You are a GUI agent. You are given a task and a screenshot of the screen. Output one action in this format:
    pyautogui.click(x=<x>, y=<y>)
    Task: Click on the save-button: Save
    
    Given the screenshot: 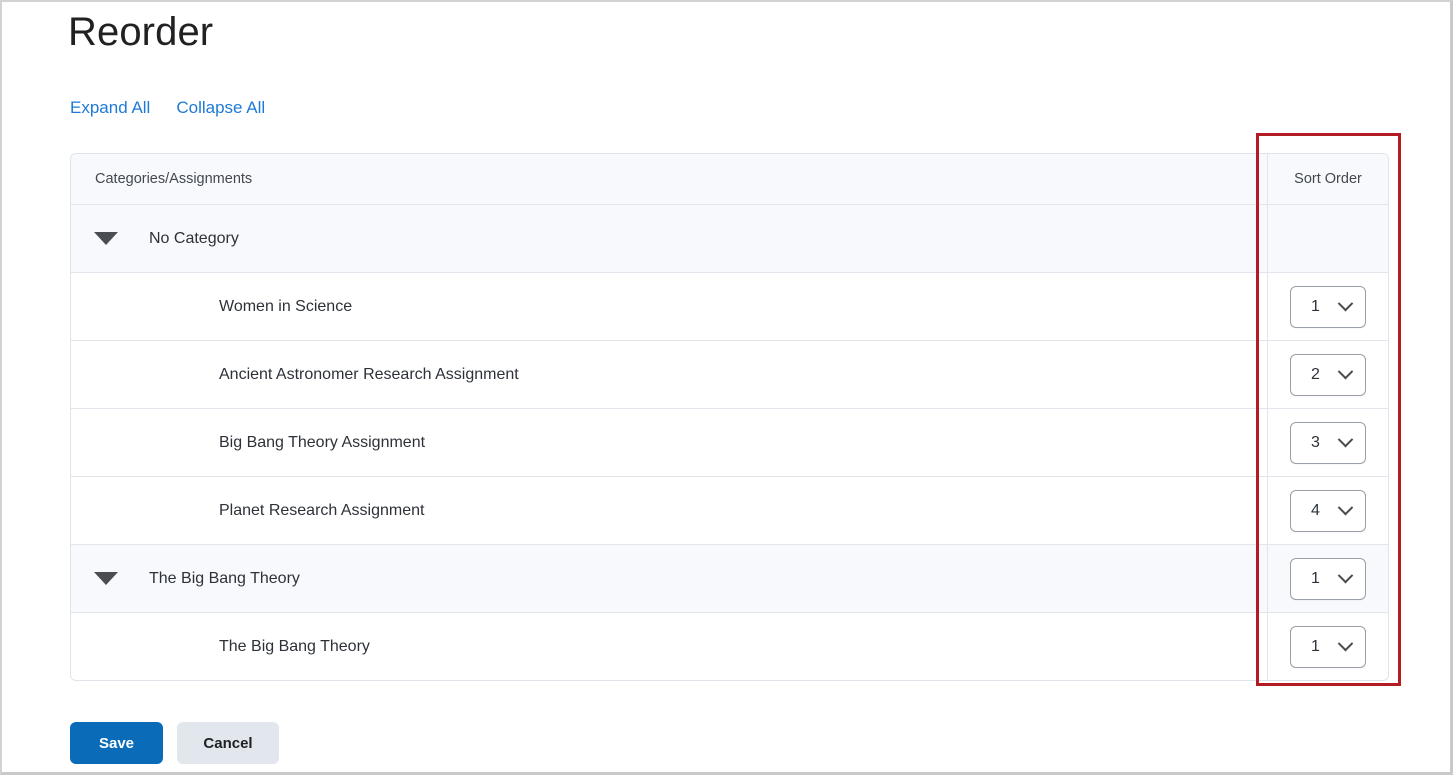 What is the action you would take?
    pyautogui.click(x=116, y=743)
    